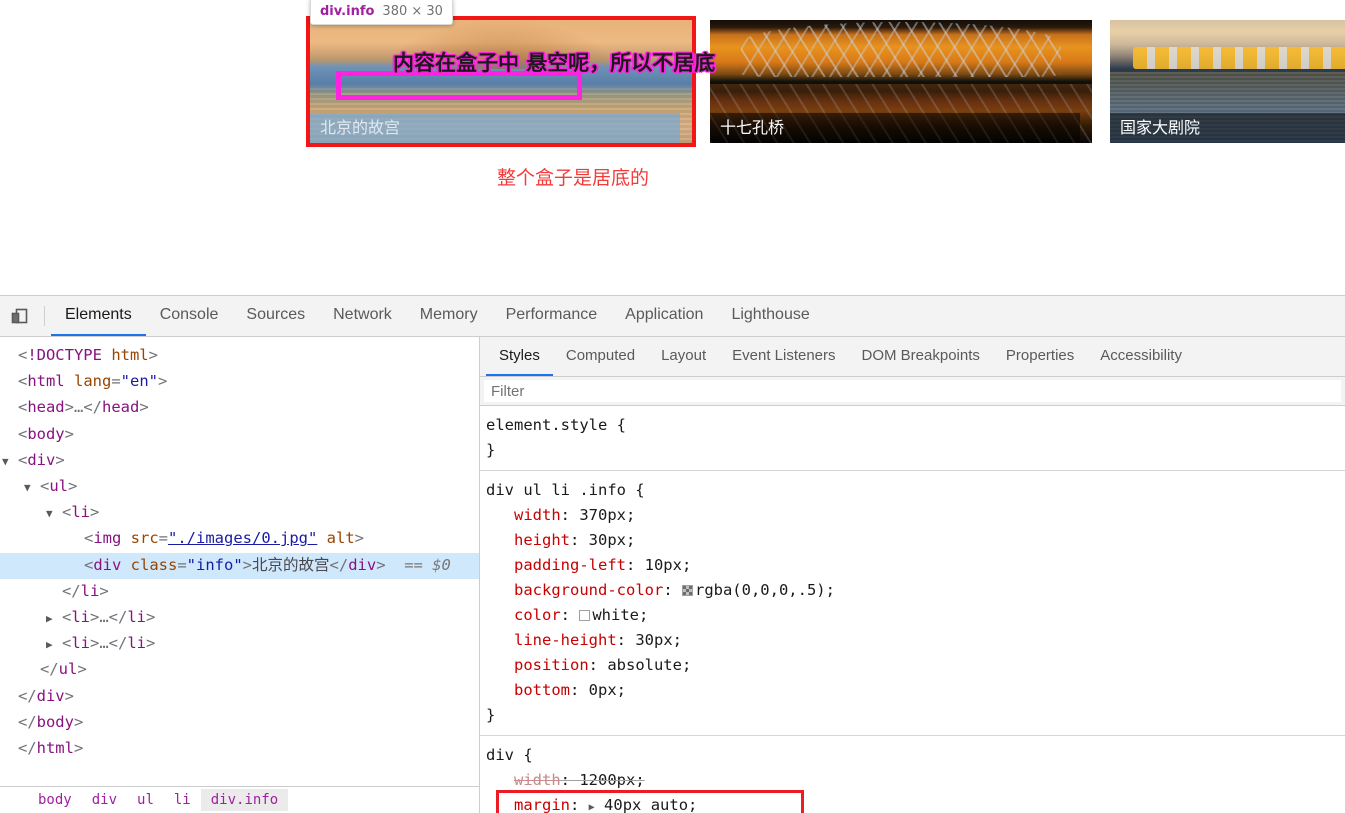 This screenshot has width=1345, height=813. What do you see at coordinates (598, 690) in the screenshot?
I see `css-value: : 0px;` at bounding box center [598, 690].